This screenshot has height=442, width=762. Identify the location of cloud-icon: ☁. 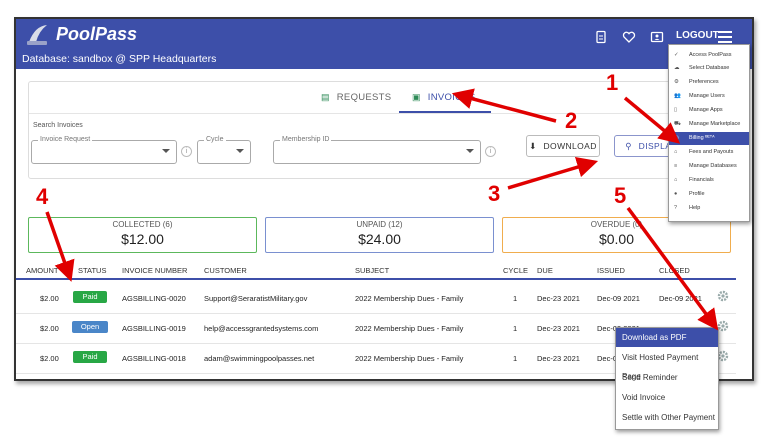
(677, 68).